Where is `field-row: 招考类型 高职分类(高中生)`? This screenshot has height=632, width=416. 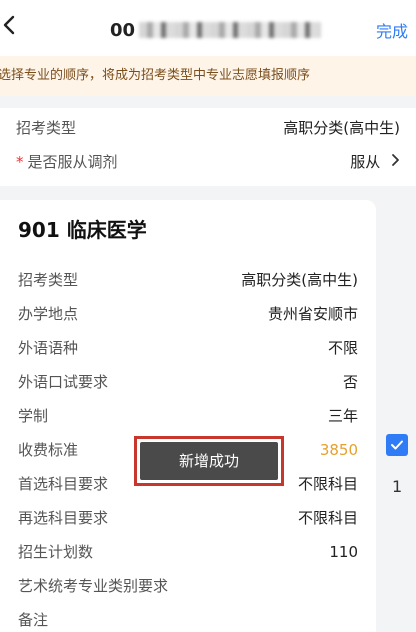
field-row: 招考类型 高职分类(高中生) is located at coordinates (188, 280).